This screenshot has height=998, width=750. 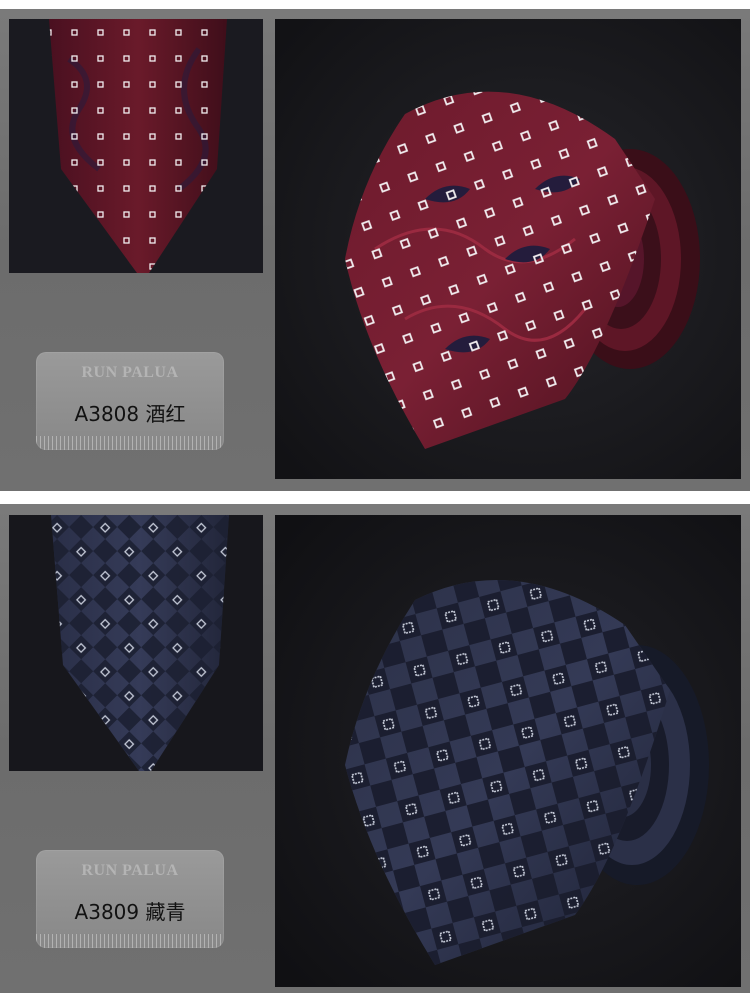 I want to click on product-label-card: RUN PALUA A3809 藏青, so click(x=130, y=899).